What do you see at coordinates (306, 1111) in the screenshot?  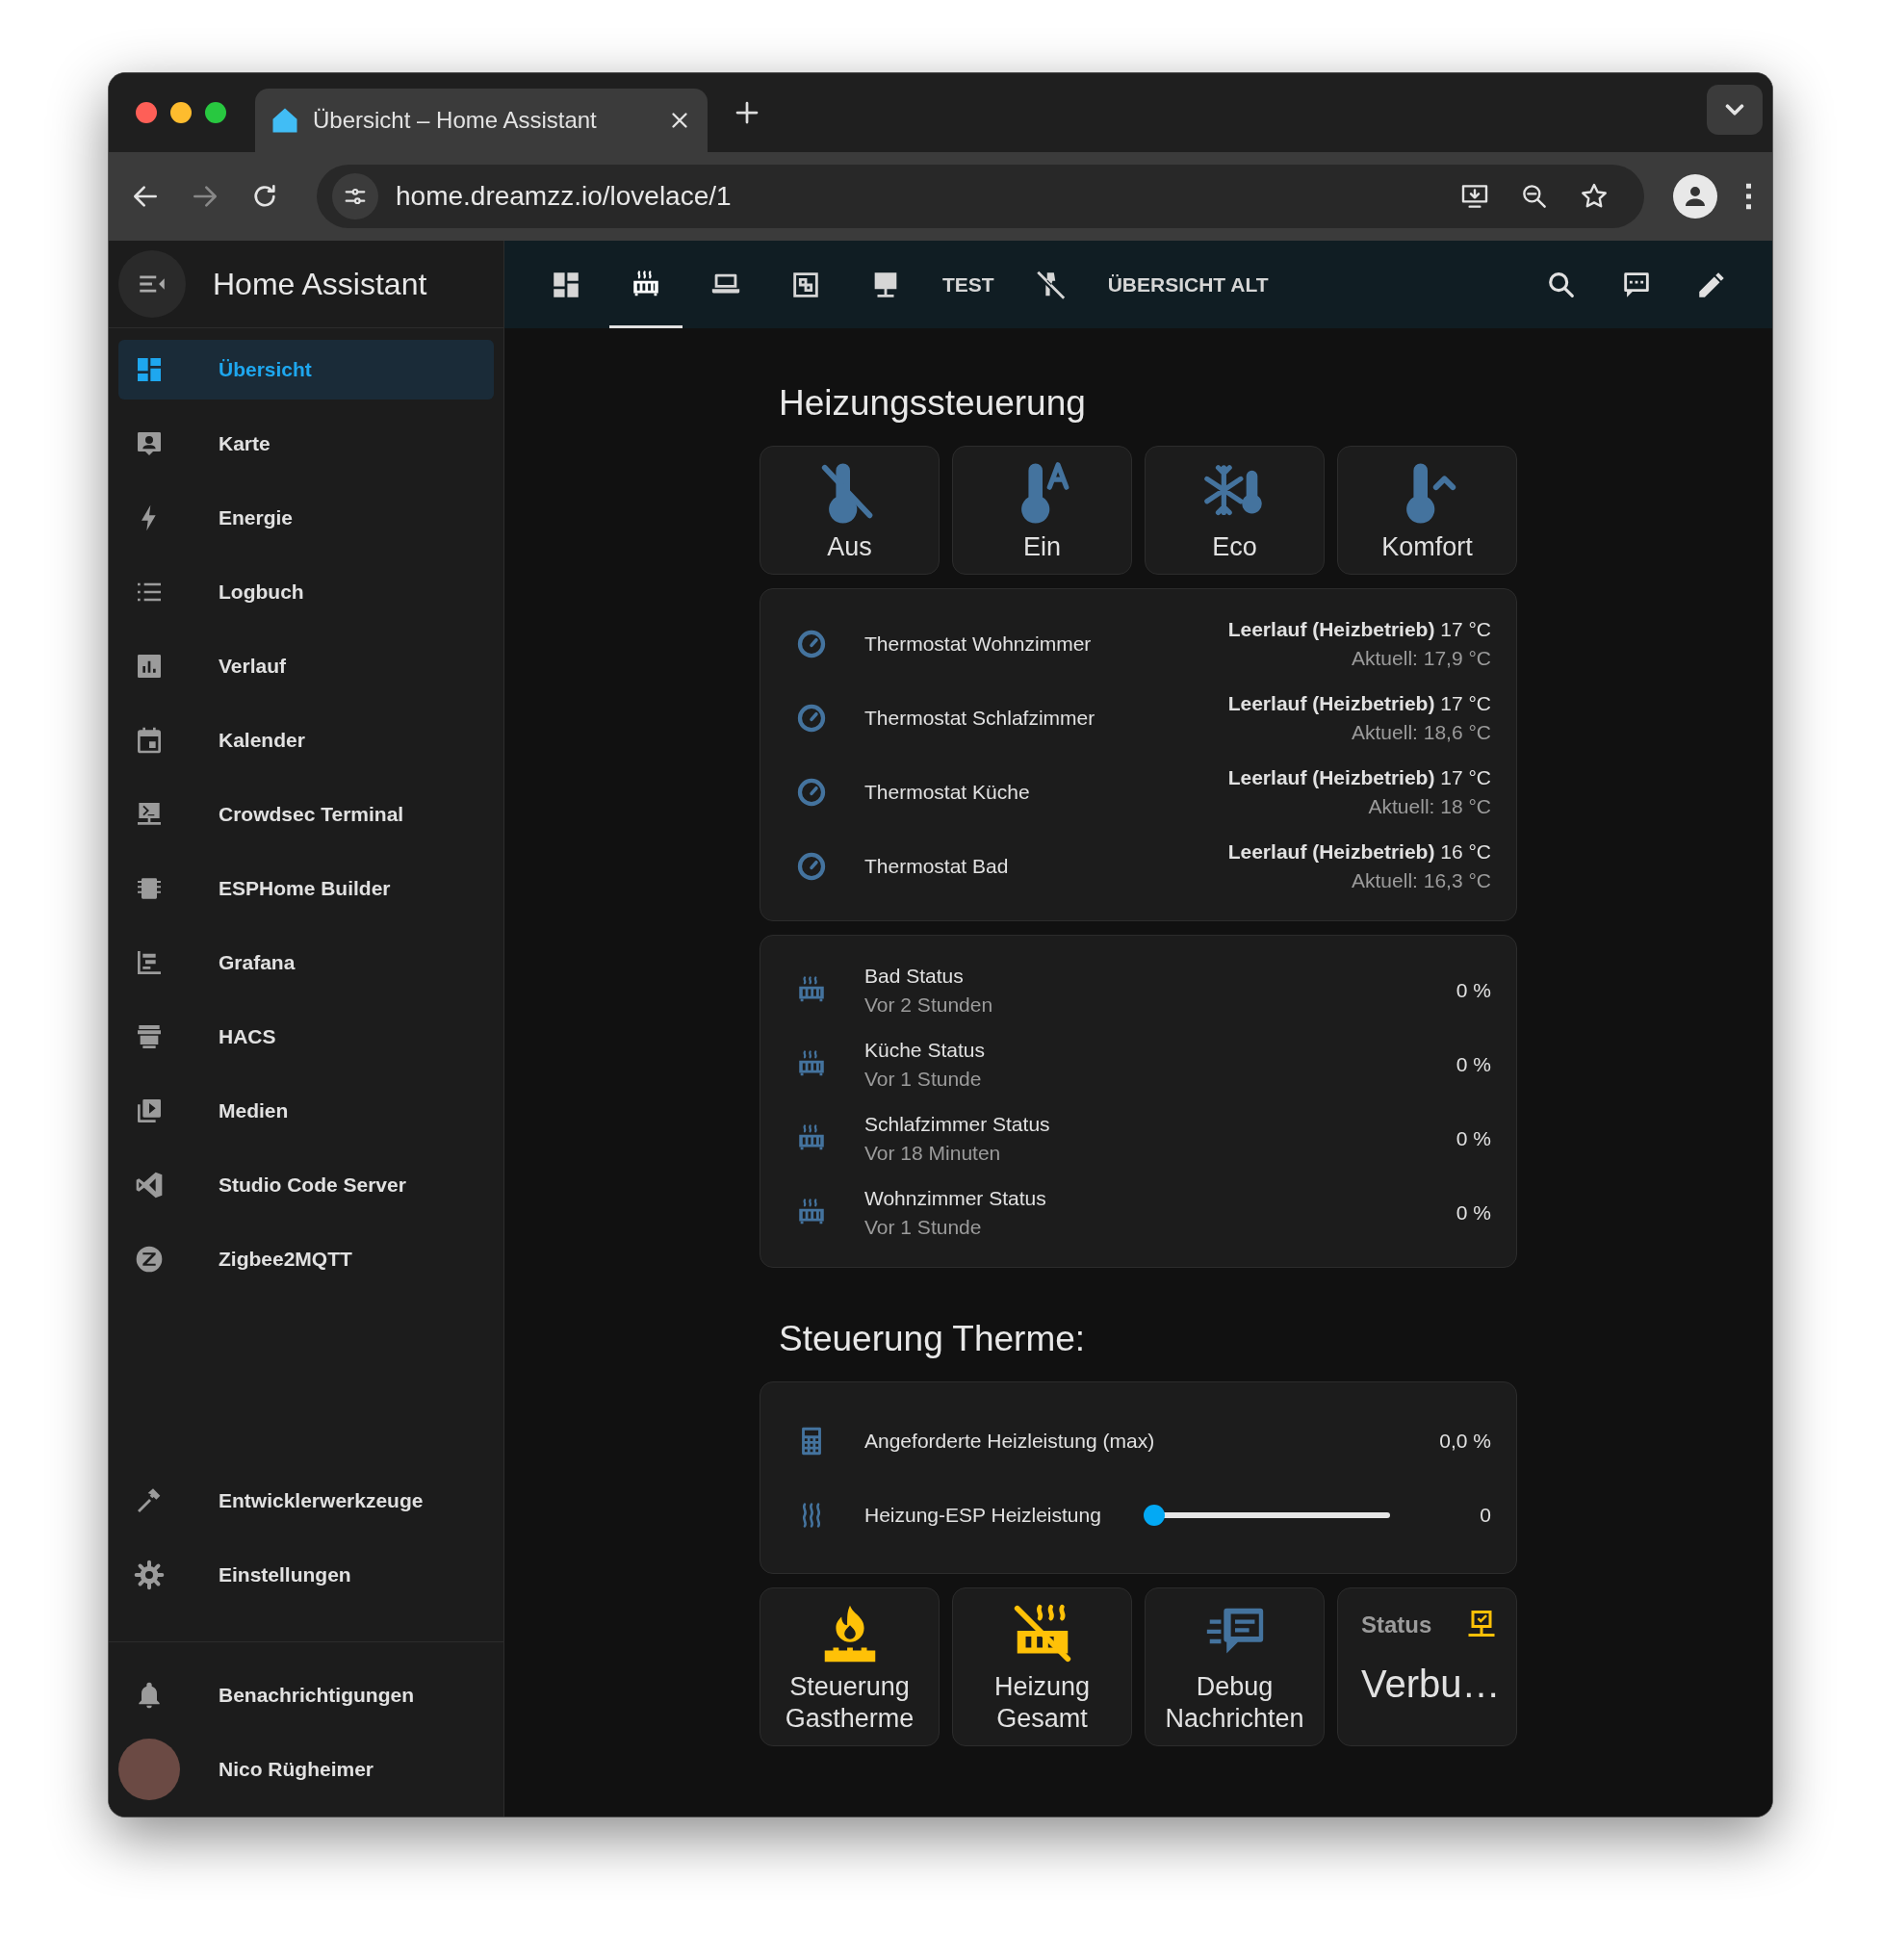 I see `sidebar-item: Medien` at bounding box center [306, 1111].